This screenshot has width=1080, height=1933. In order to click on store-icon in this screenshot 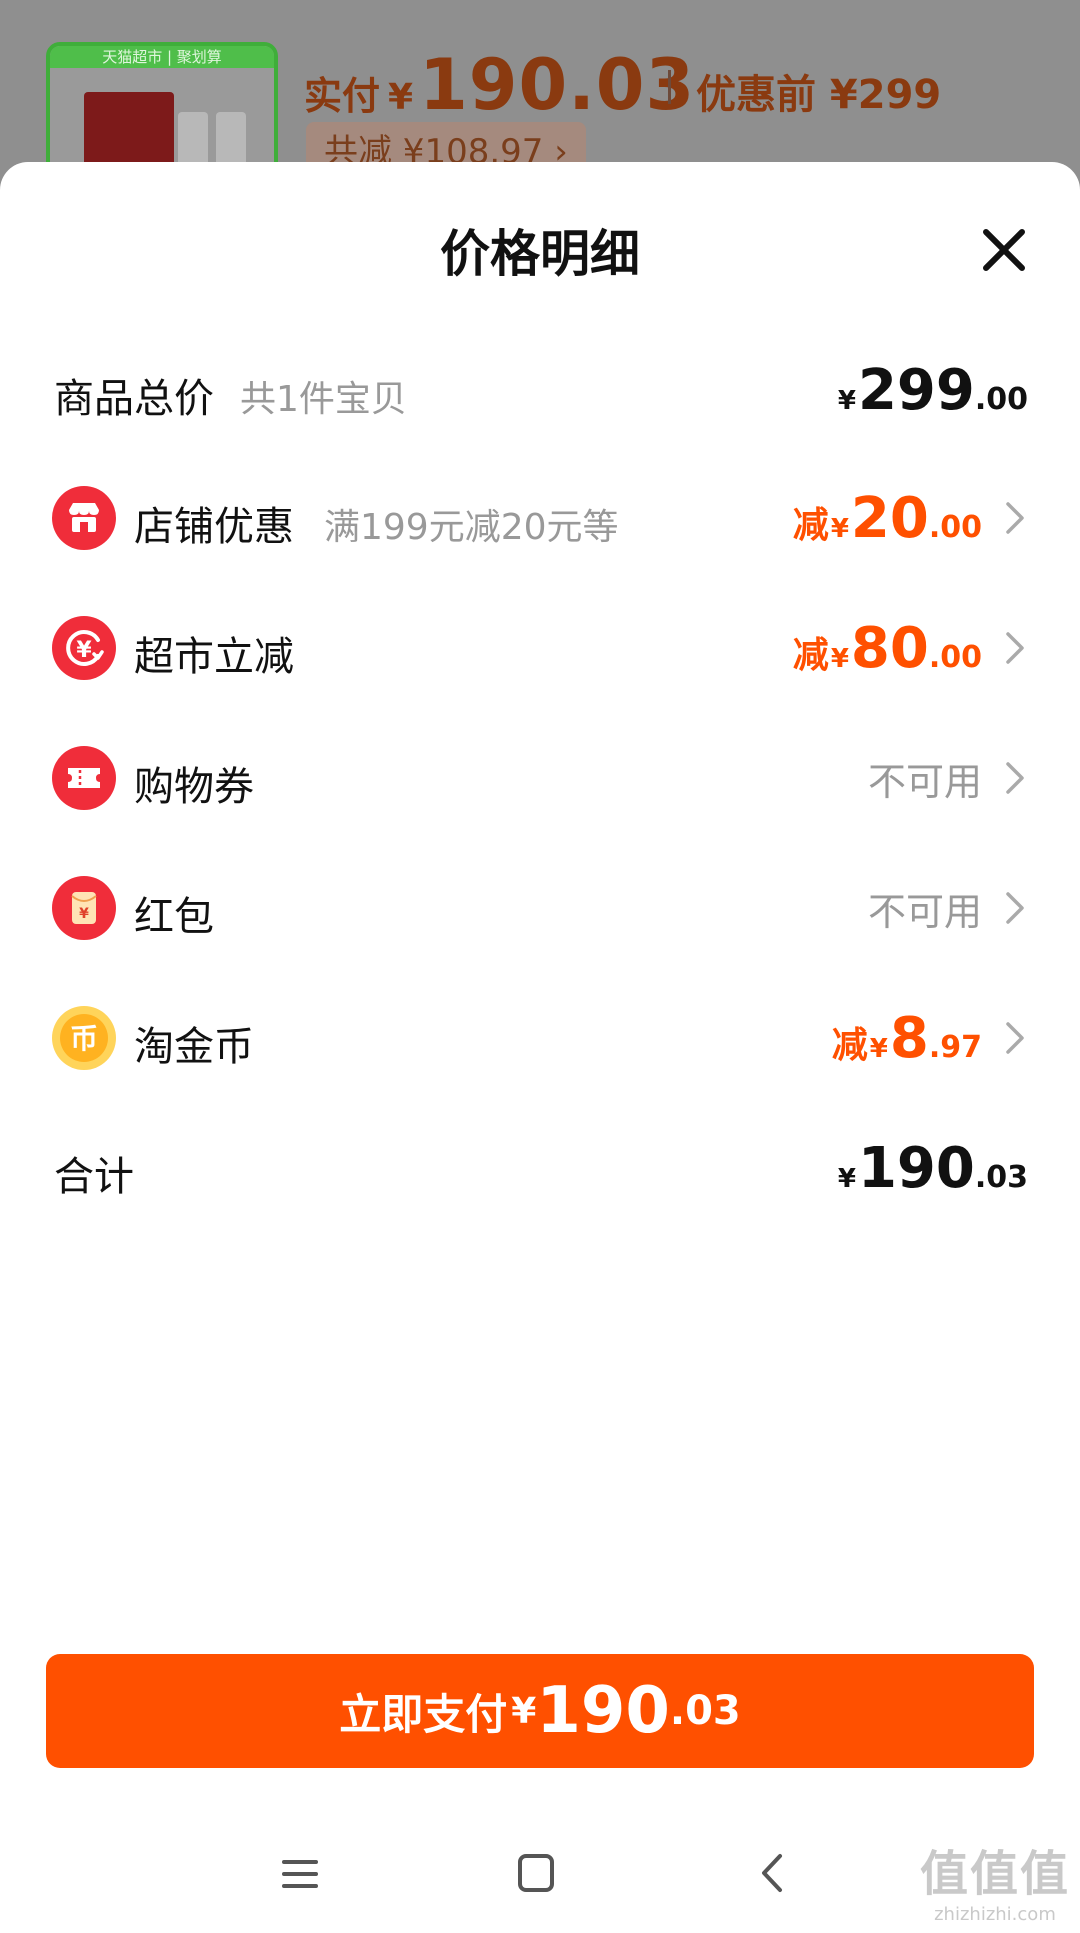, I will do `click(84, 518)`.